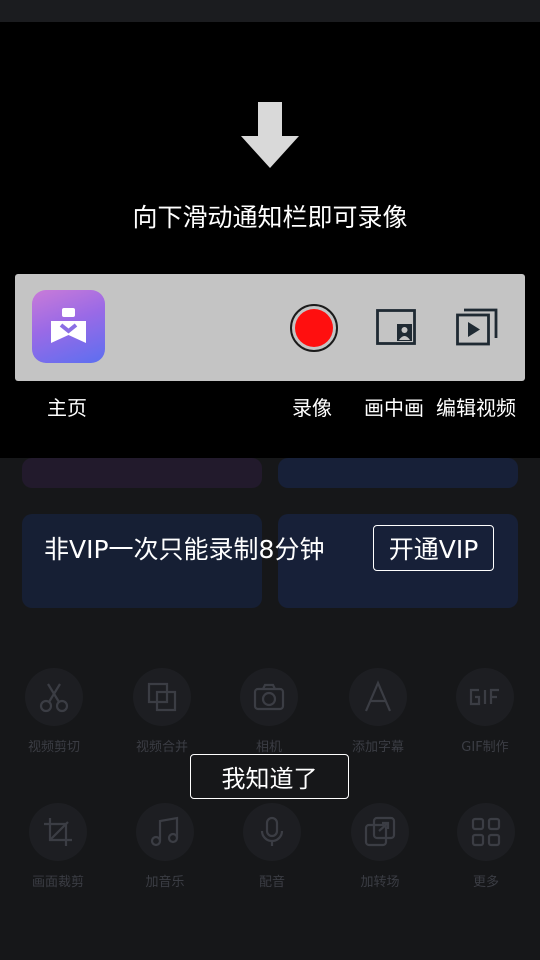 The width and height of the screenshot is (540, 960). I want to click on notification-preview, so click(270, 327).